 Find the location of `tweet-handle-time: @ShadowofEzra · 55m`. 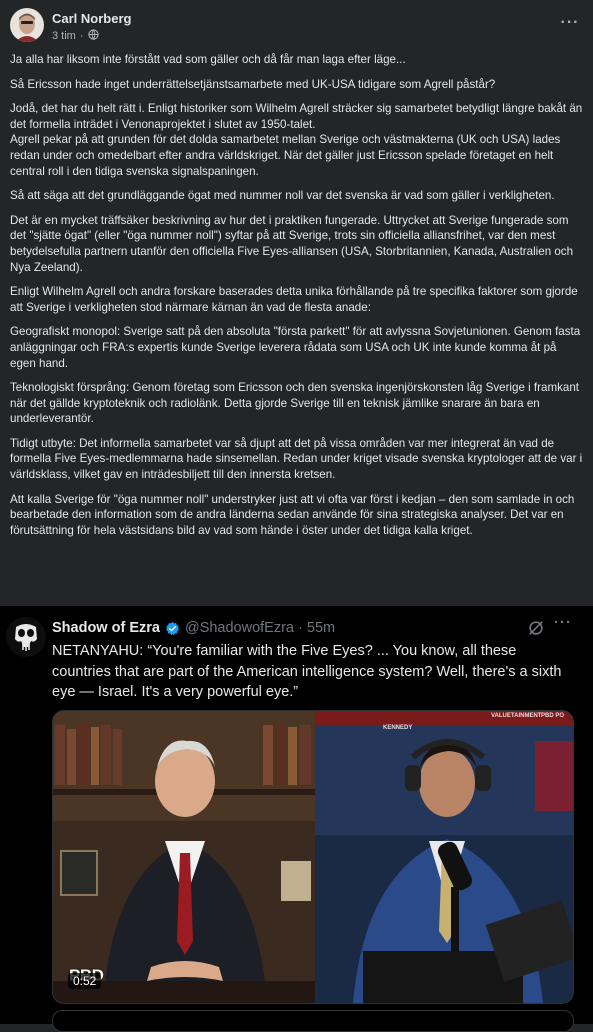

tweet-handle-time: @ShadowofEzra · 55m is located at coordinates (260, 628).